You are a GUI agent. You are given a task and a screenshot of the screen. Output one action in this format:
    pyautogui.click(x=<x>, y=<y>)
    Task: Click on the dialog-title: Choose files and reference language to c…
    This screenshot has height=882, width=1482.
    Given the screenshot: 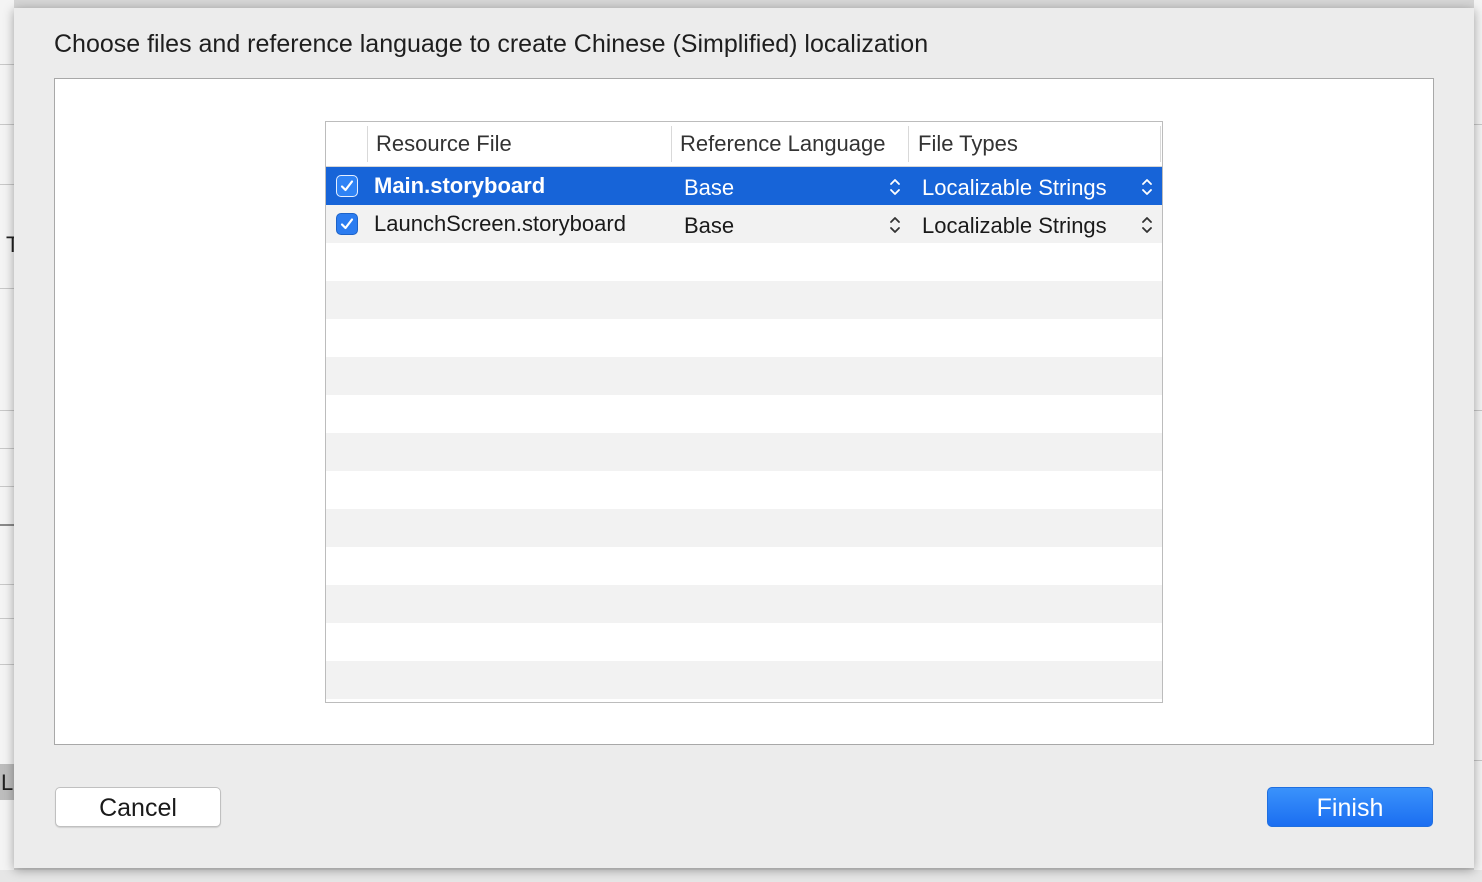 What is the action you would take?
    pyautogui.click(x=491, y=44)
    